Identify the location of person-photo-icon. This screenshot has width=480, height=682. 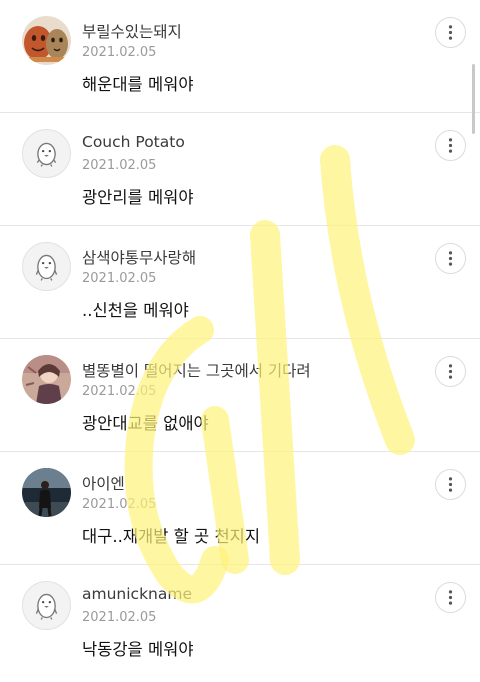
(46, 492).